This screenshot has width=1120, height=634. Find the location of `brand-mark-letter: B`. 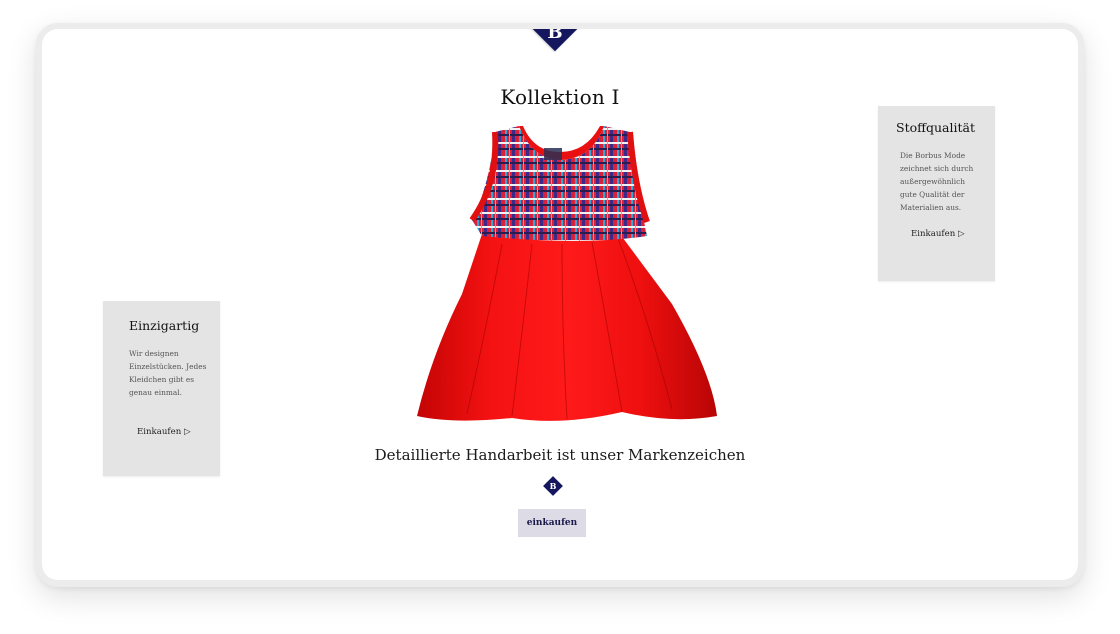

brand-mark-letter: B is located at coordinates (553, 486).